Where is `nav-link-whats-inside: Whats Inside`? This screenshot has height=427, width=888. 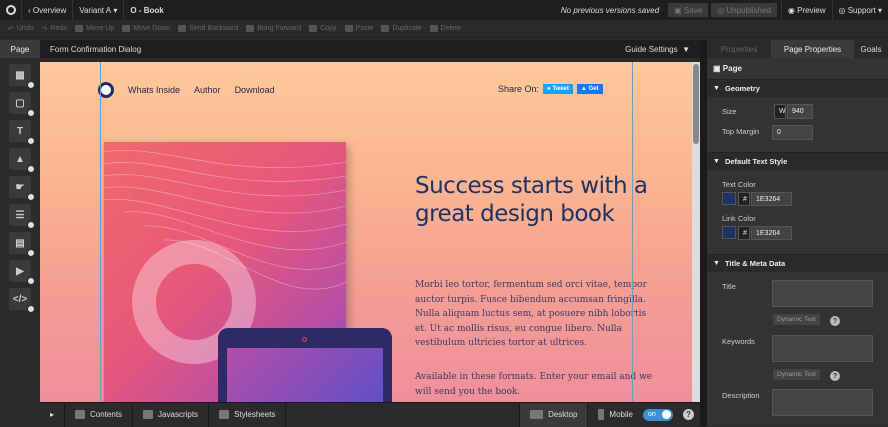
nav-link-whats-inside: Whats Inside is located at coordinates (154, 90).